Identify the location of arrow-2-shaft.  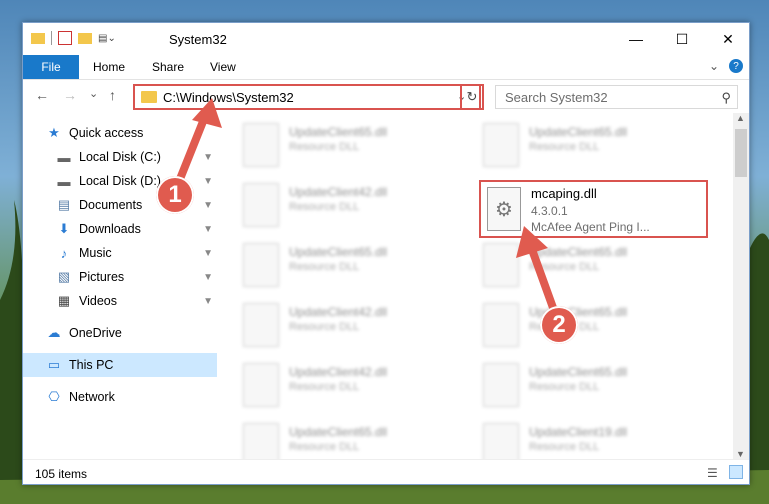
(543, 280).